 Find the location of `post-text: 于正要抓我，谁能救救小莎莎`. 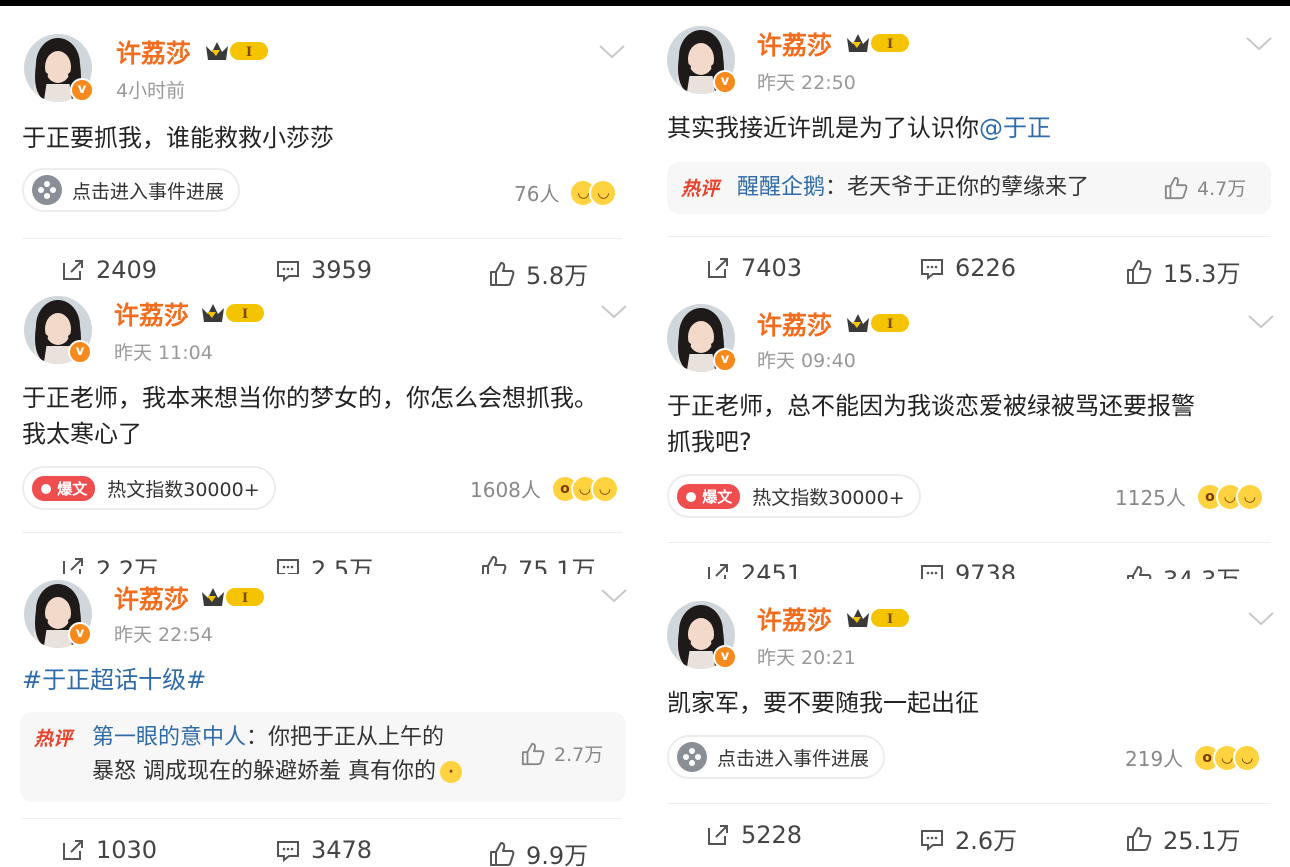

post-text: 于正要抓我，谁能救救小莎莎 is located at coordinates (178, 138).